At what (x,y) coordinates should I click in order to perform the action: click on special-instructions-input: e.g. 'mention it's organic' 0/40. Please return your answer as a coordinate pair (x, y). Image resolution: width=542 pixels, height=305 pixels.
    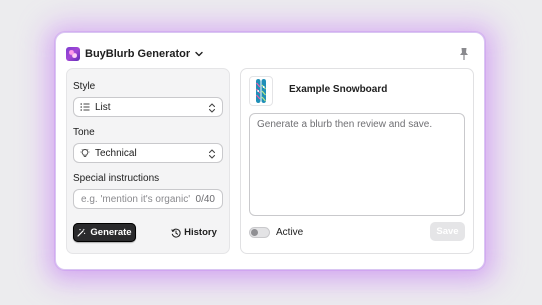
    Looking at the image, I should click on (148, 199).